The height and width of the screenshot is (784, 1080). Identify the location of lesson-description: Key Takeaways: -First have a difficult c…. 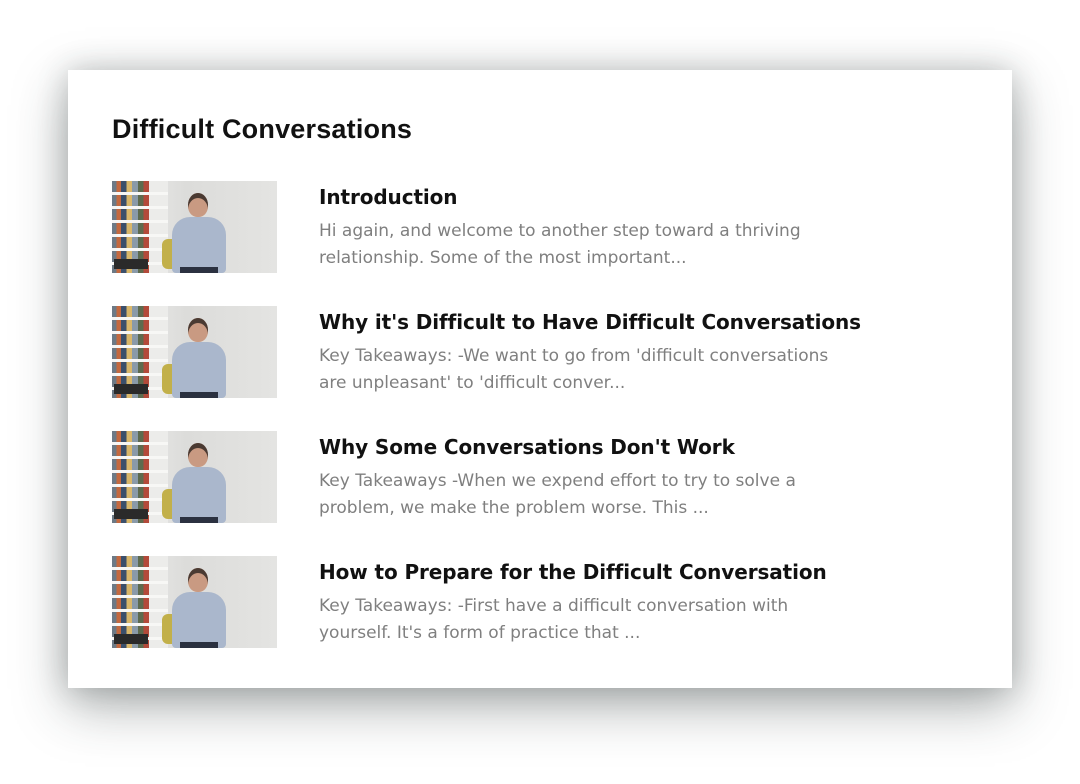
(554, 619).